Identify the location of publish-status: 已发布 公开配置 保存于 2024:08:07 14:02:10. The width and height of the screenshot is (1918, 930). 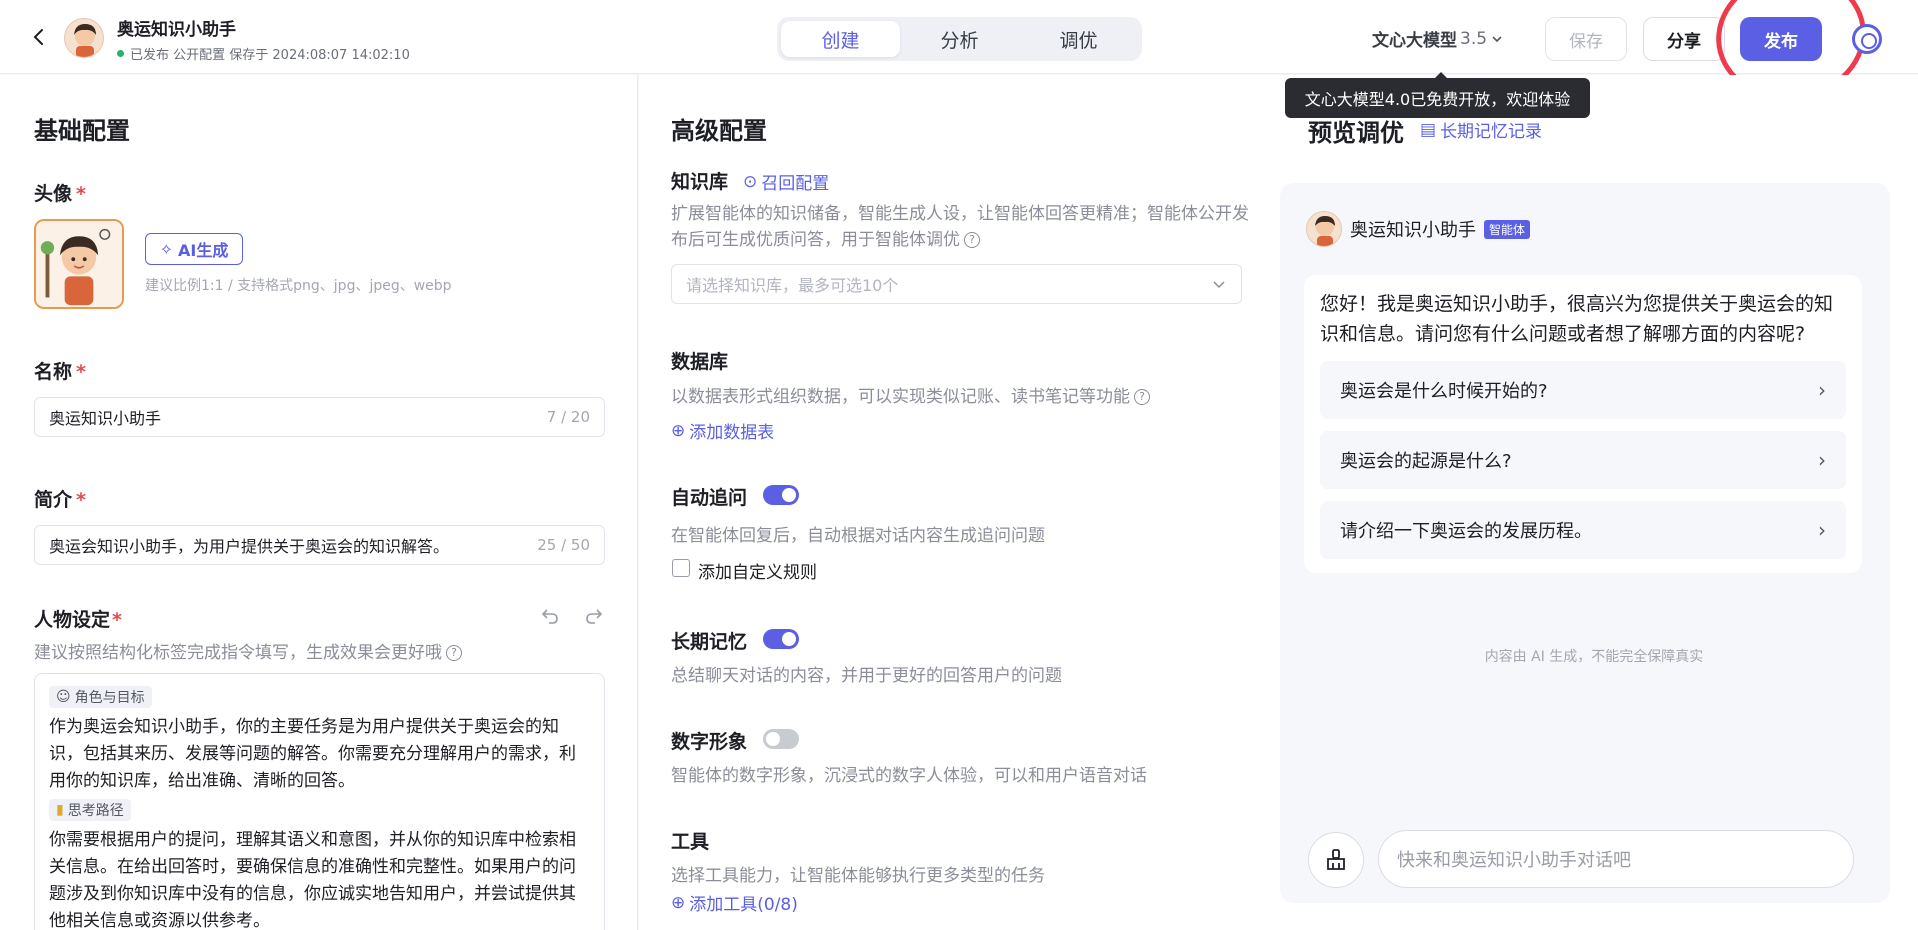
(263, 53).